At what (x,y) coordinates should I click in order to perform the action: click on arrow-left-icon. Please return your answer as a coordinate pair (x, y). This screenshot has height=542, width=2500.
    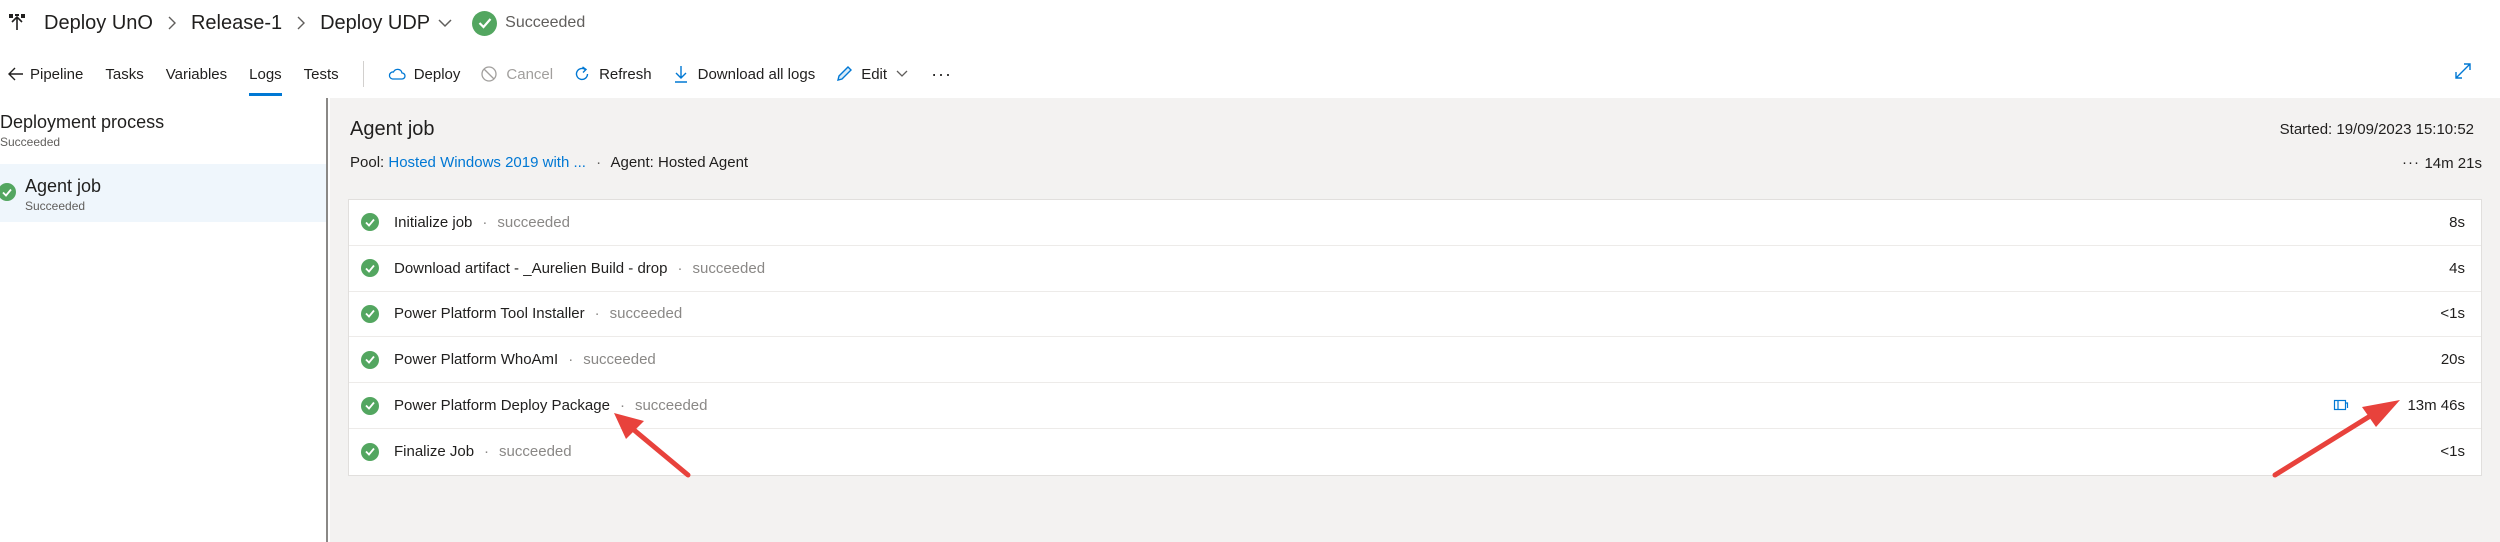
    Looking at the image, I should click on (16, 74).